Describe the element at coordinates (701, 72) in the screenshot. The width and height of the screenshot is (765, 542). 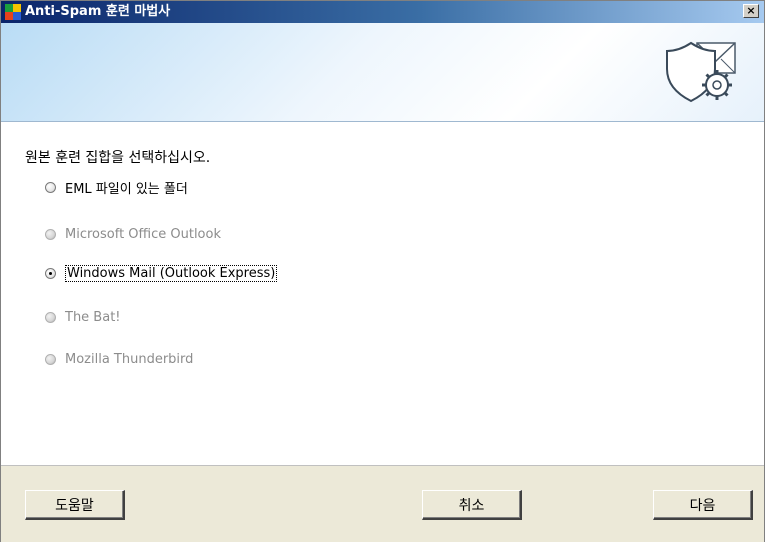
I see `shield-envelope-gear-icon` at that location.